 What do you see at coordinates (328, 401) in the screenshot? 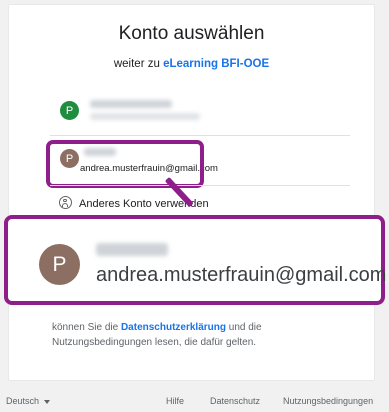
I see `terms-link: Nutzungsbedingungen` at bounding box center [328, 401].